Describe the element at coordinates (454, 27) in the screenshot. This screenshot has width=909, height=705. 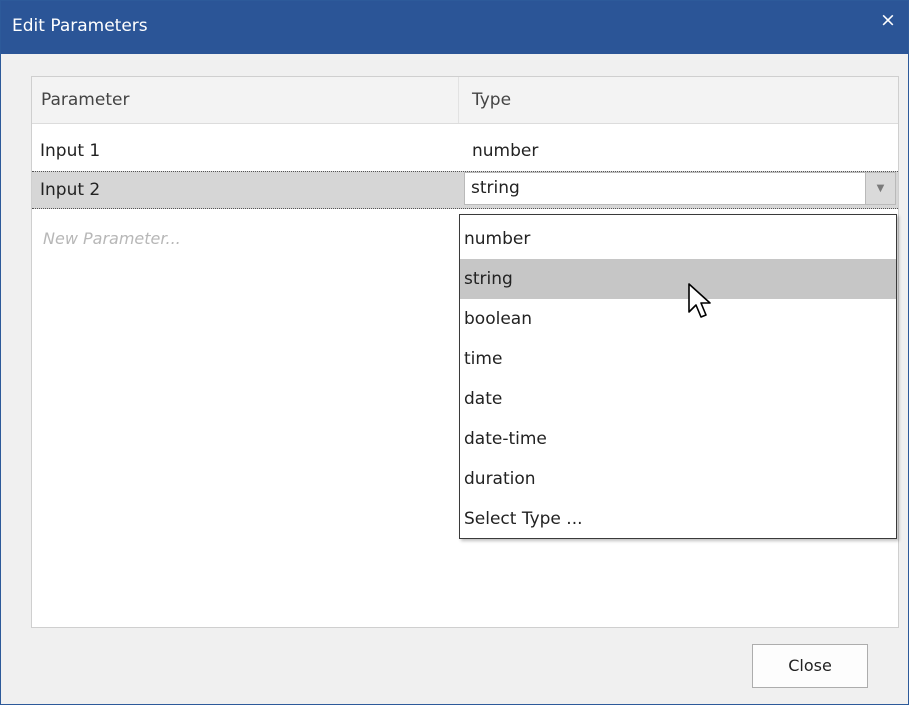
I see `title-bar: Edit Parameters ×` at that location.